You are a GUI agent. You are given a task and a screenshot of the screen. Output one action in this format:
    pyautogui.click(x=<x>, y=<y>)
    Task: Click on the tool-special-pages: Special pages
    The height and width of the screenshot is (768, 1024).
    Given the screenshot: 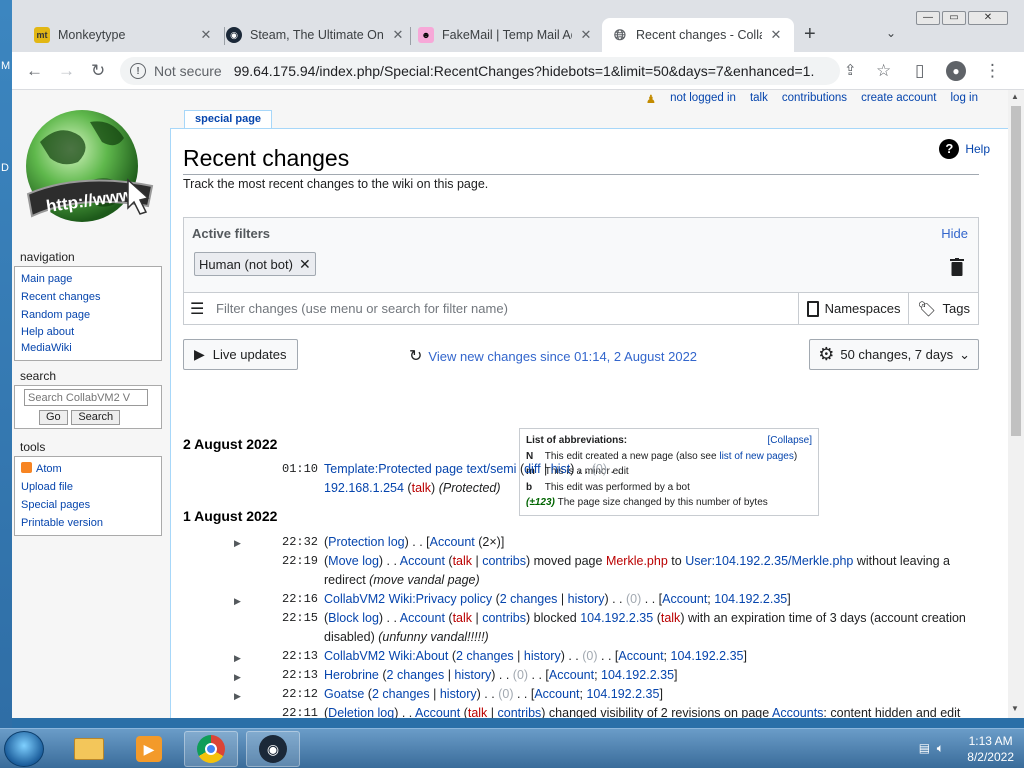 What is the action you would take?
    pyautogui.click(x=88, y=505)
    